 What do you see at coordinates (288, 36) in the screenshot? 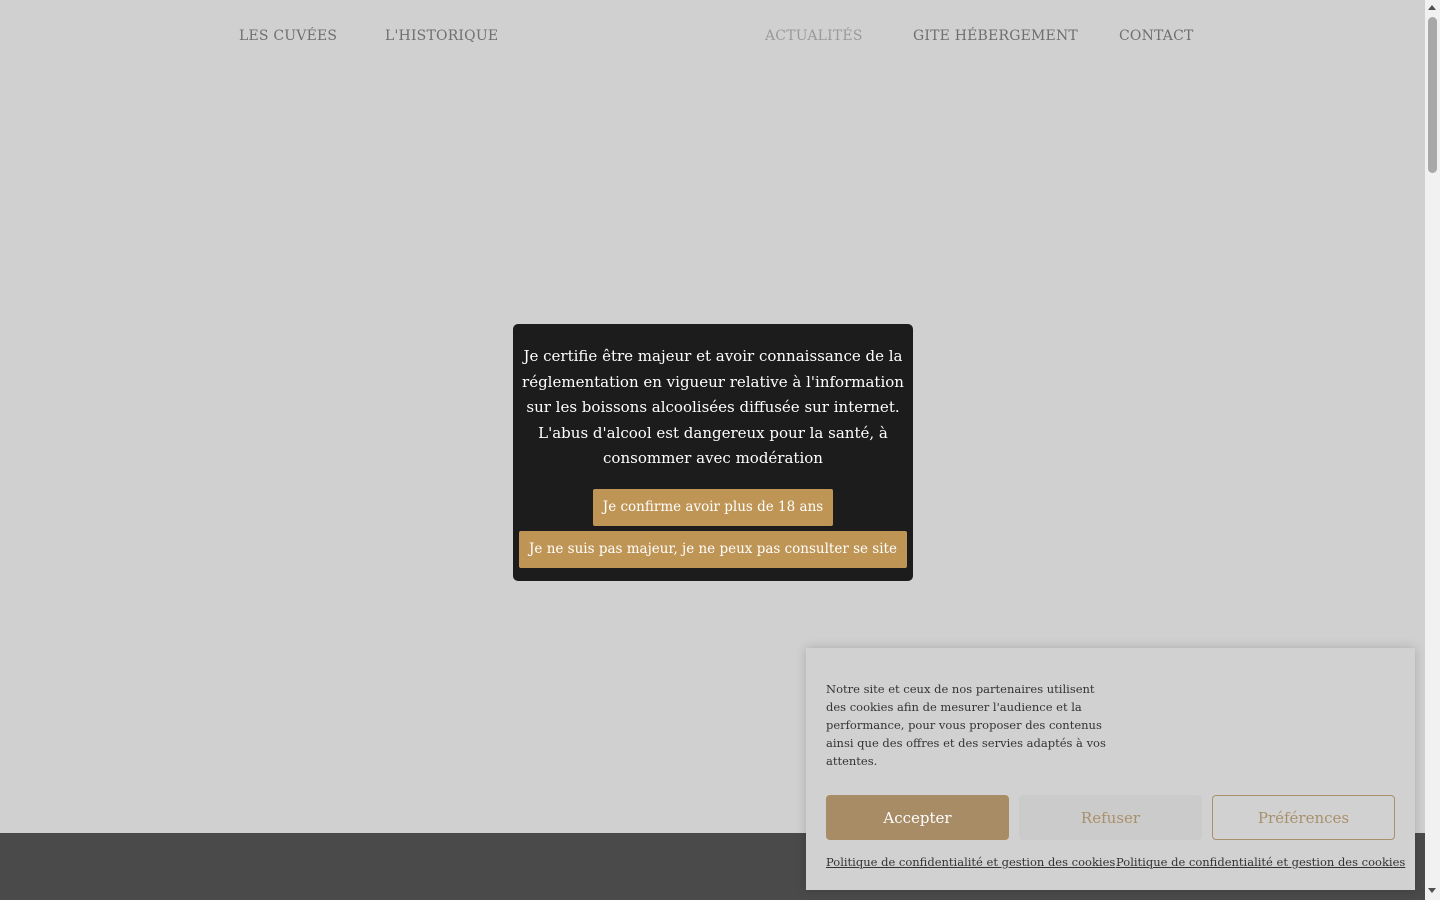
I see `nav-item-les-cuvees: LES CUVÉES` at bounding box center [288, 36].